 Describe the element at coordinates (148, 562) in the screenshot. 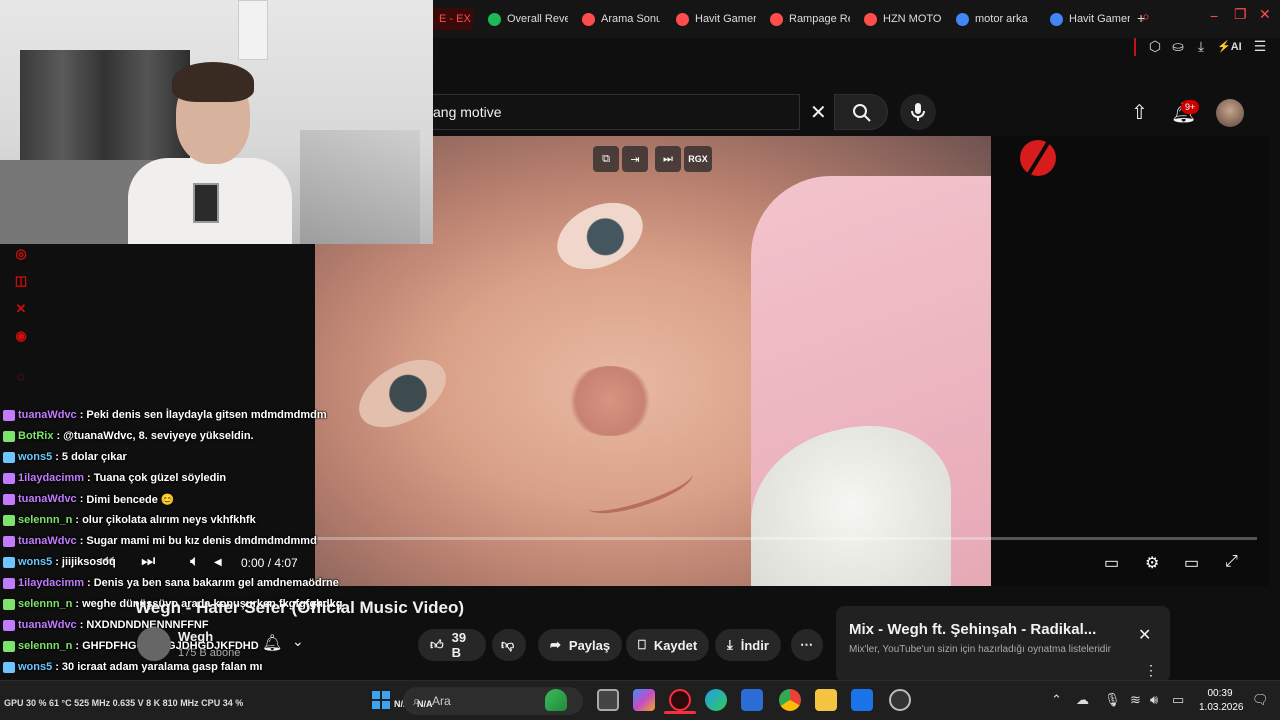

I see `next-icon: ⏭` at that location.